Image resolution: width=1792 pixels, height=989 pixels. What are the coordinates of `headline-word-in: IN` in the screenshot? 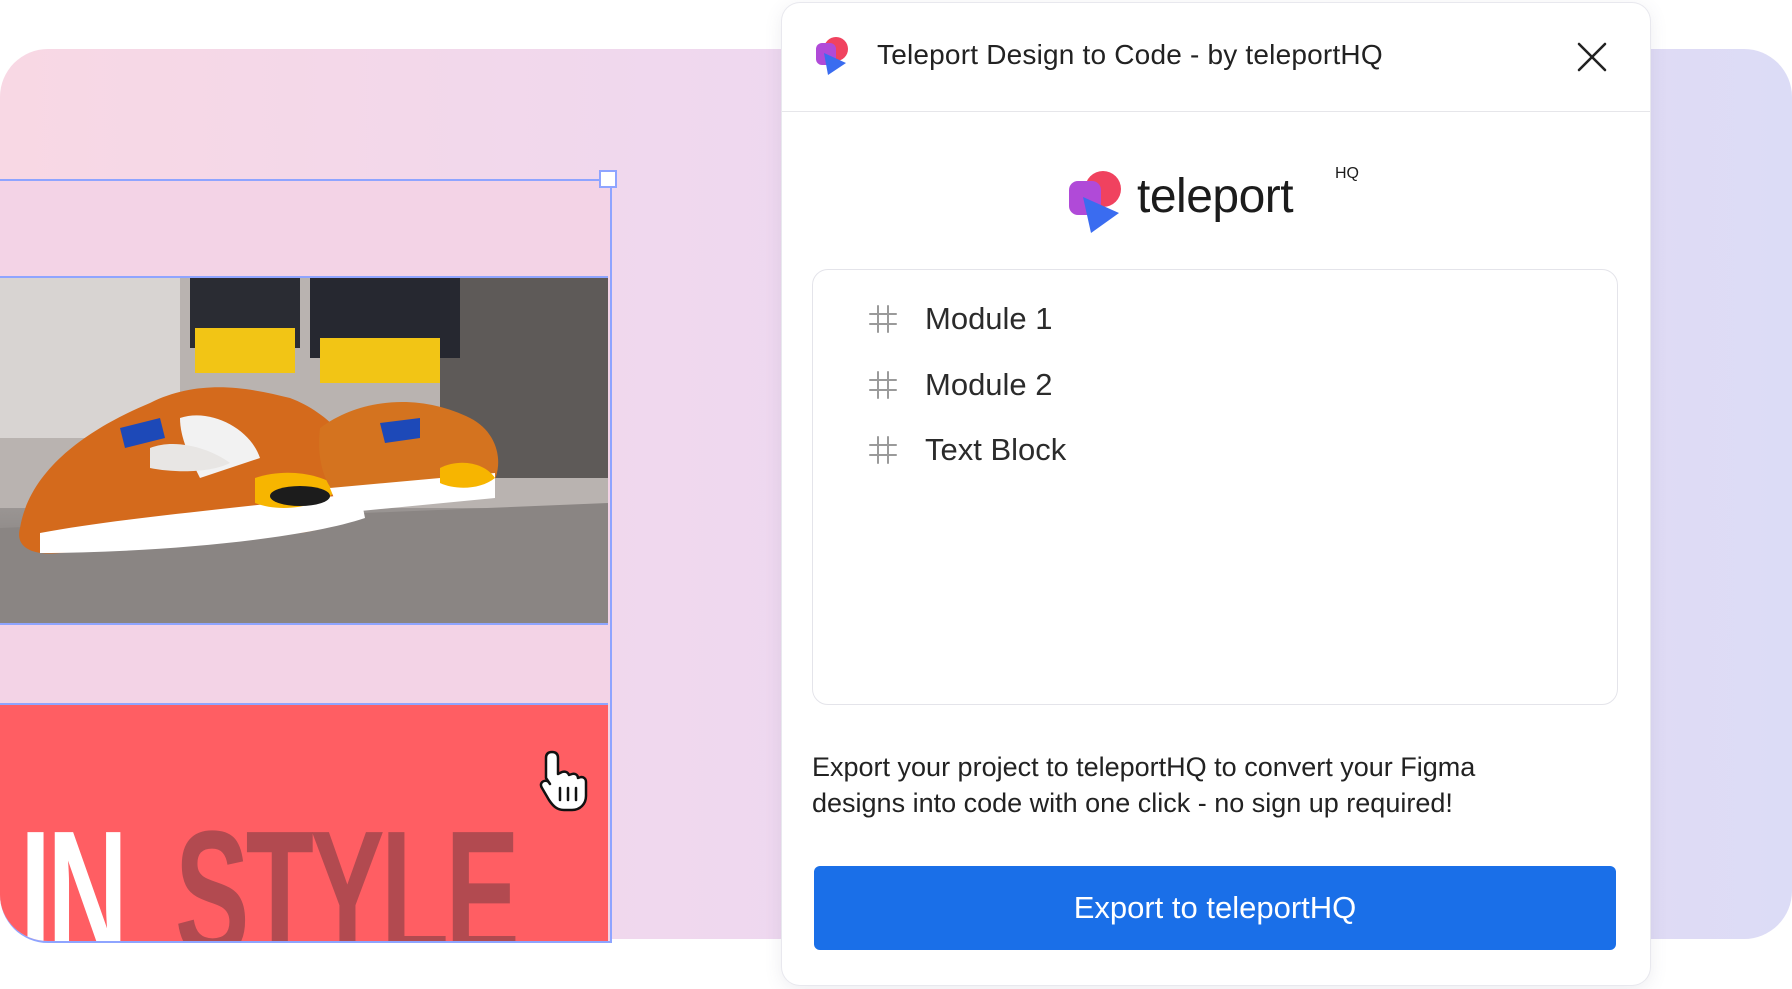 It's located at (74, 868).